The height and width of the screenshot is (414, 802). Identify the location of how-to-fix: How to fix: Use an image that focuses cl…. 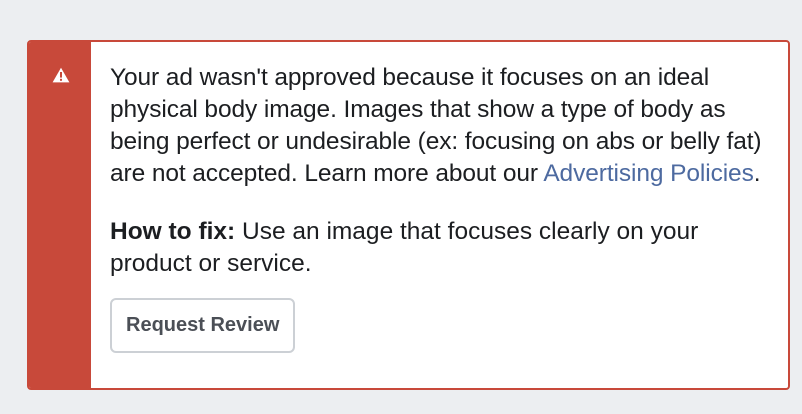
(441, 248).